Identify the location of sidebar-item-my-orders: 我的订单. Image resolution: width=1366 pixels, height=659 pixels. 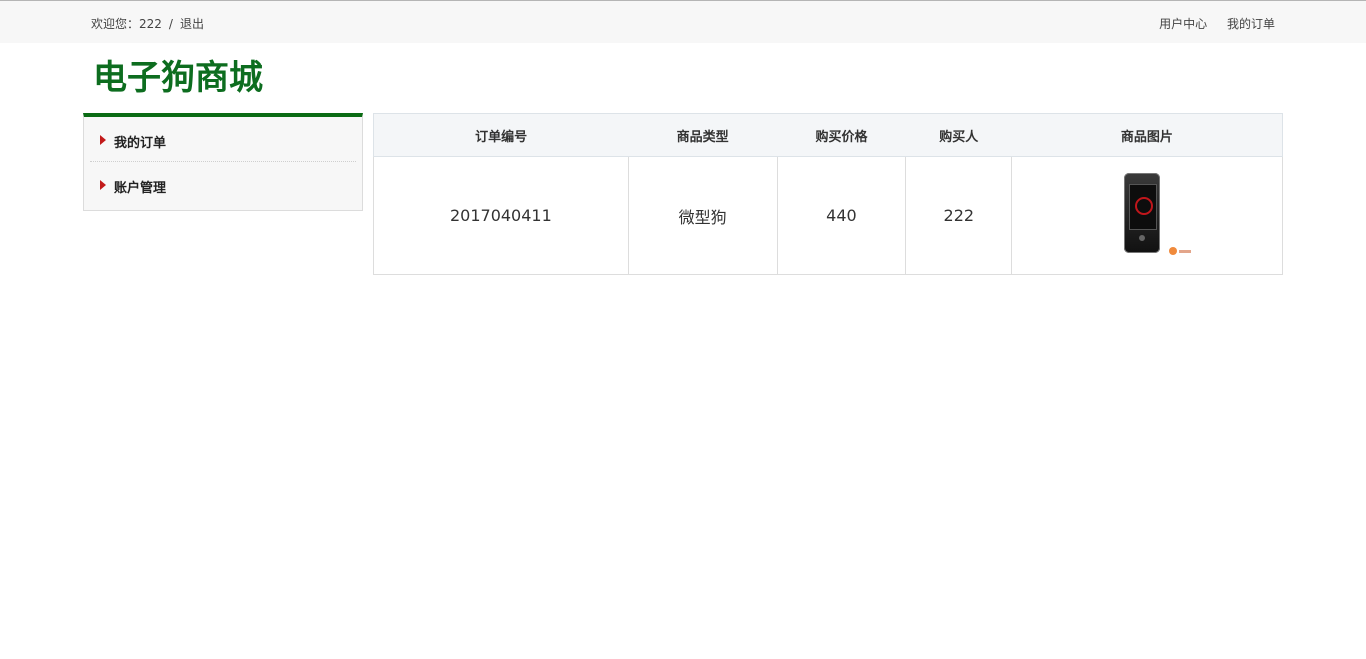
(223, 139).